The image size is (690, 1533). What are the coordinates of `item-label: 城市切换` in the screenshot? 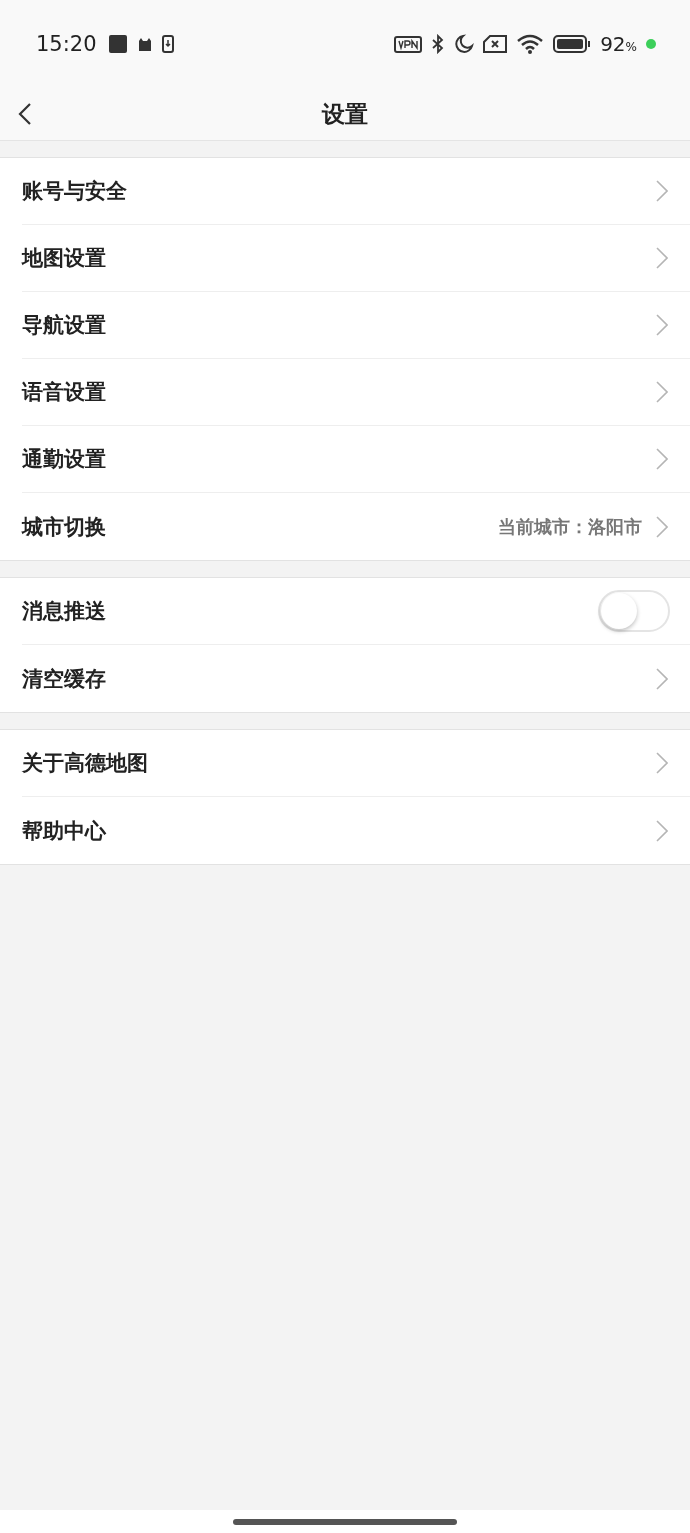 It's located at (64, 527).